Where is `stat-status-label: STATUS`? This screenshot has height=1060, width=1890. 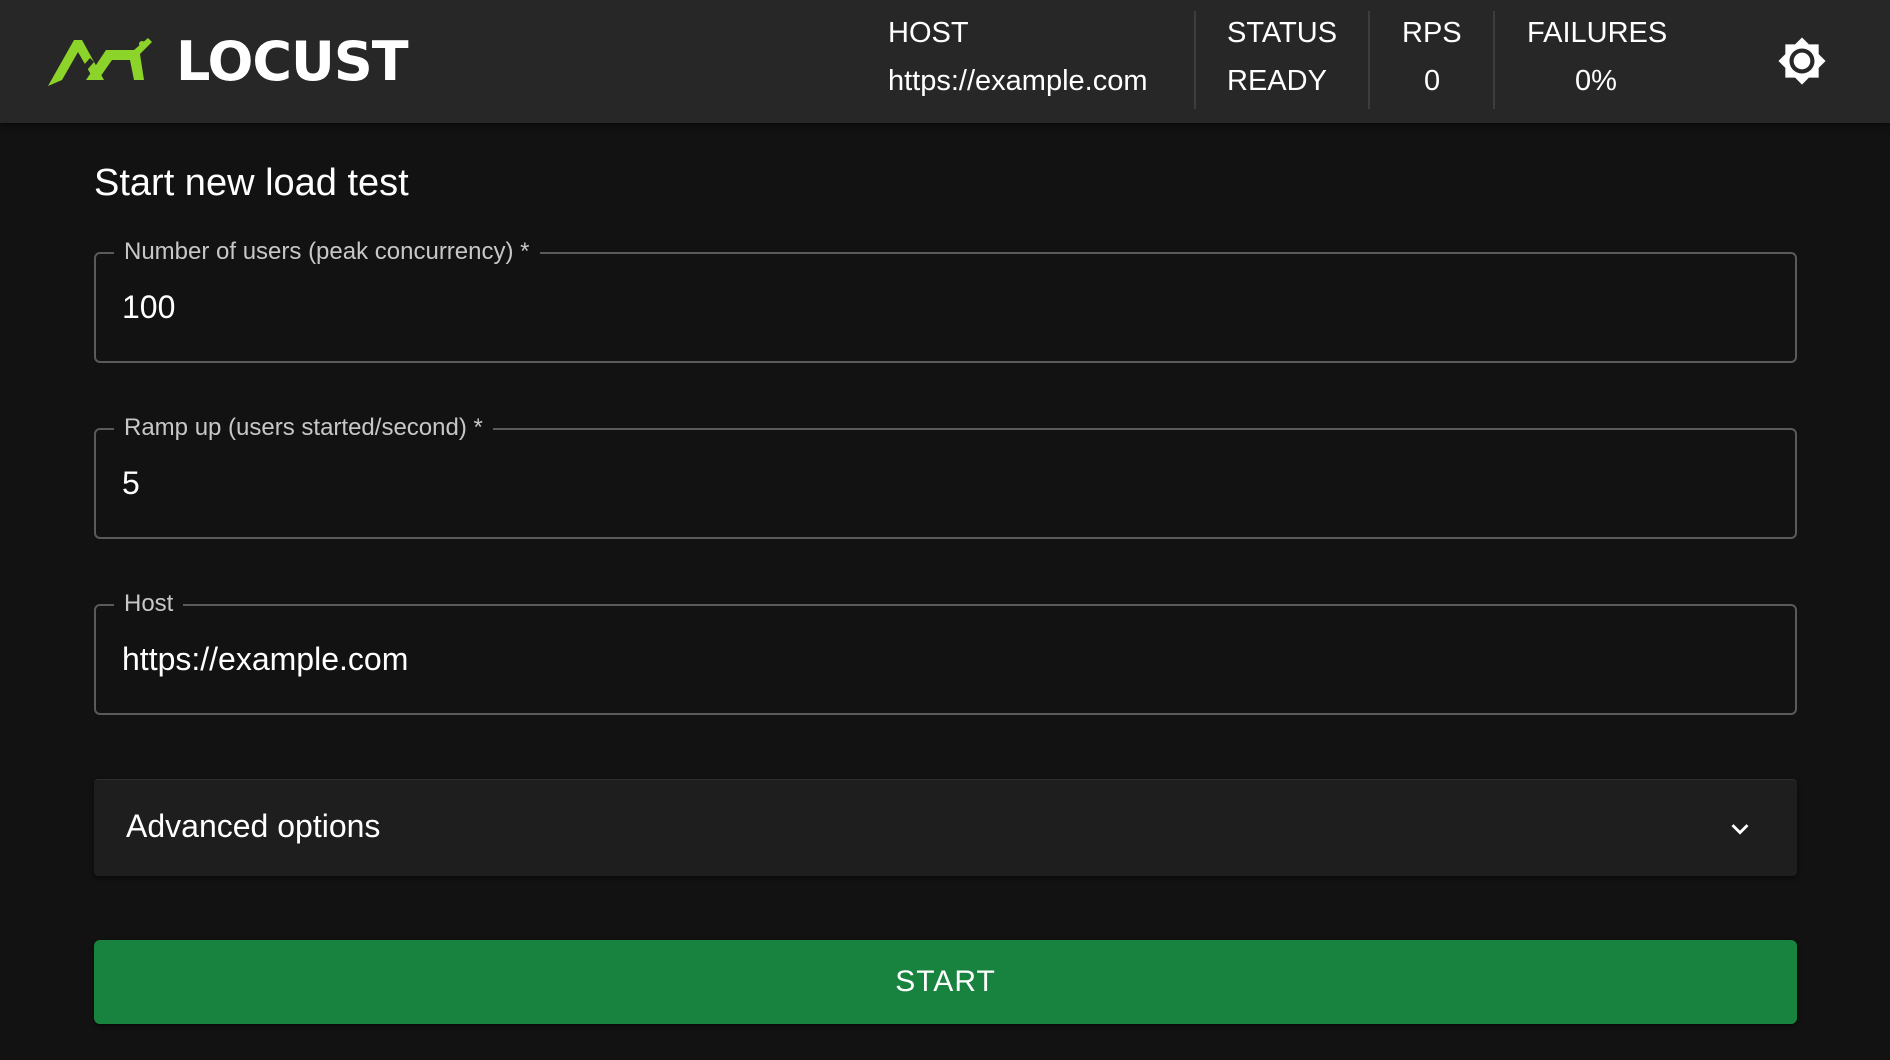
stat-status-label: STATUS is located at coordinates (1282, 33).